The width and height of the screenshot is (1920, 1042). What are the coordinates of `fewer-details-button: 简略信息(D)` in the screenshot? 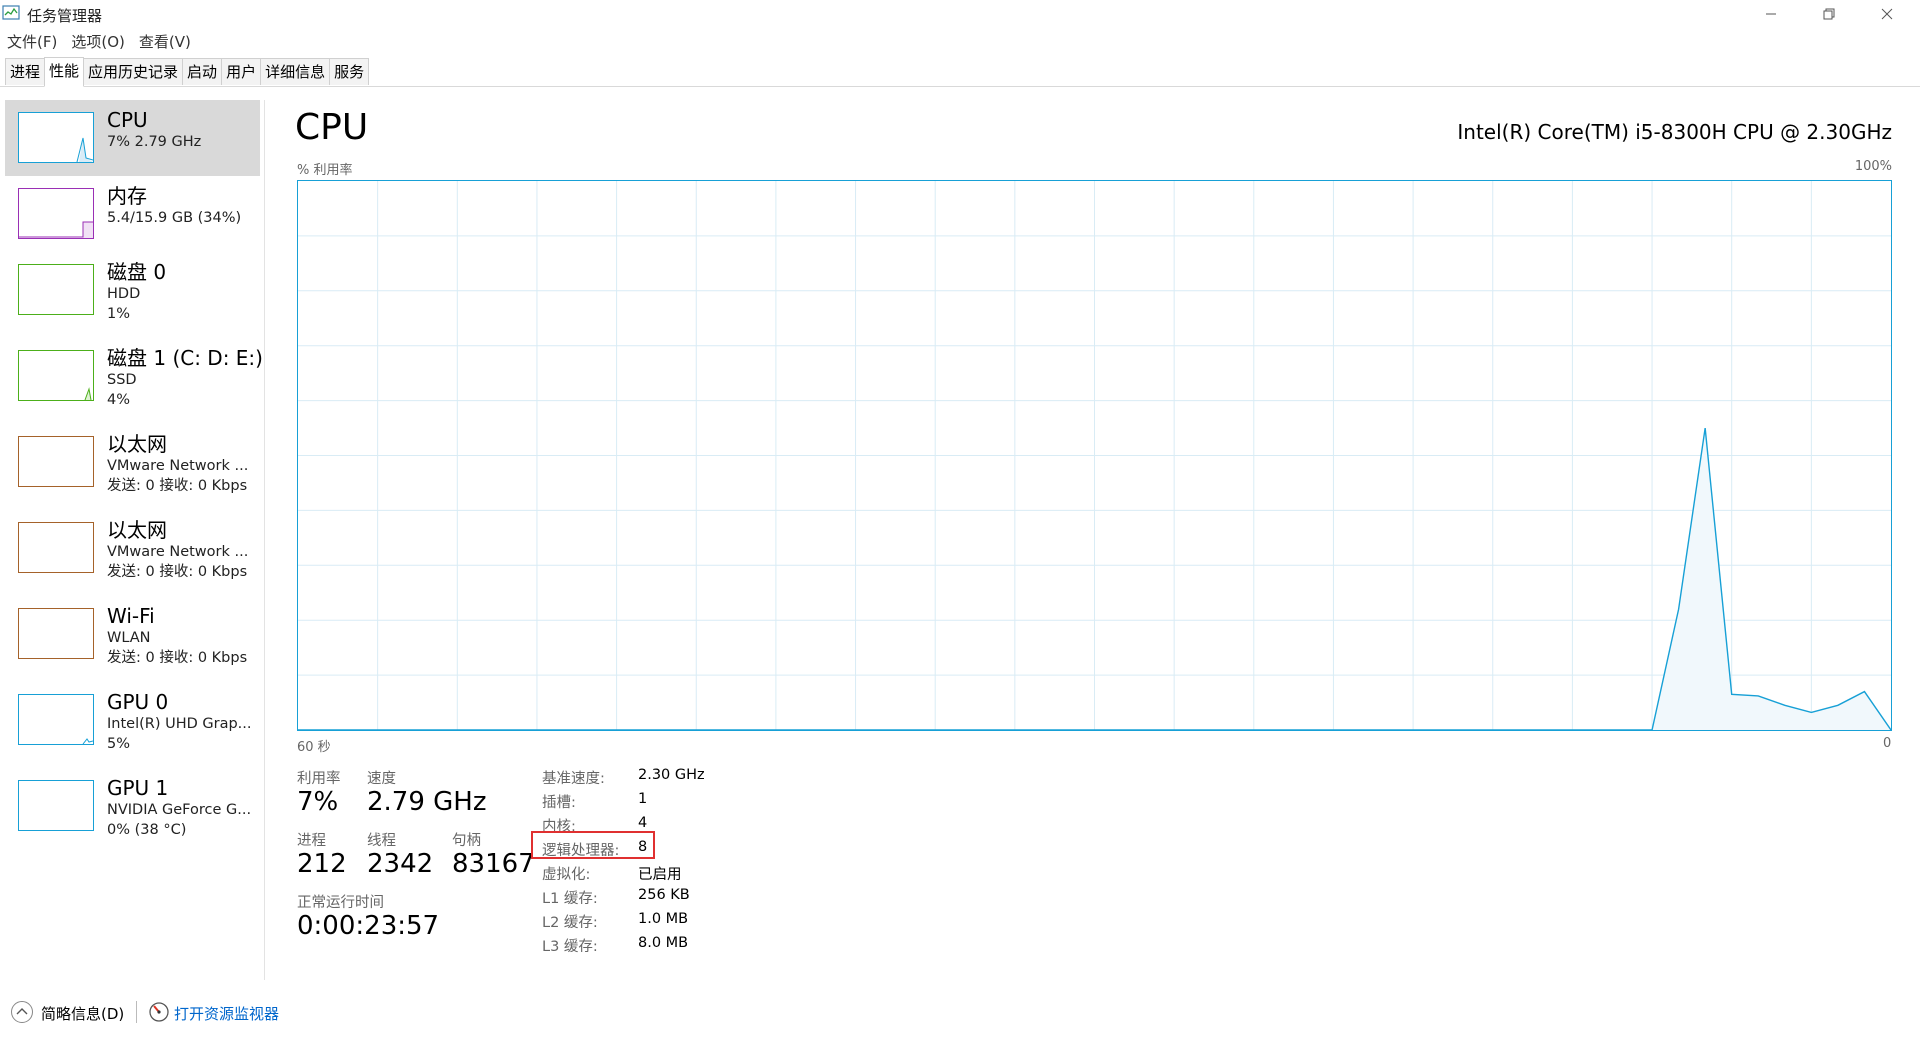 It's located at (82, 1013).